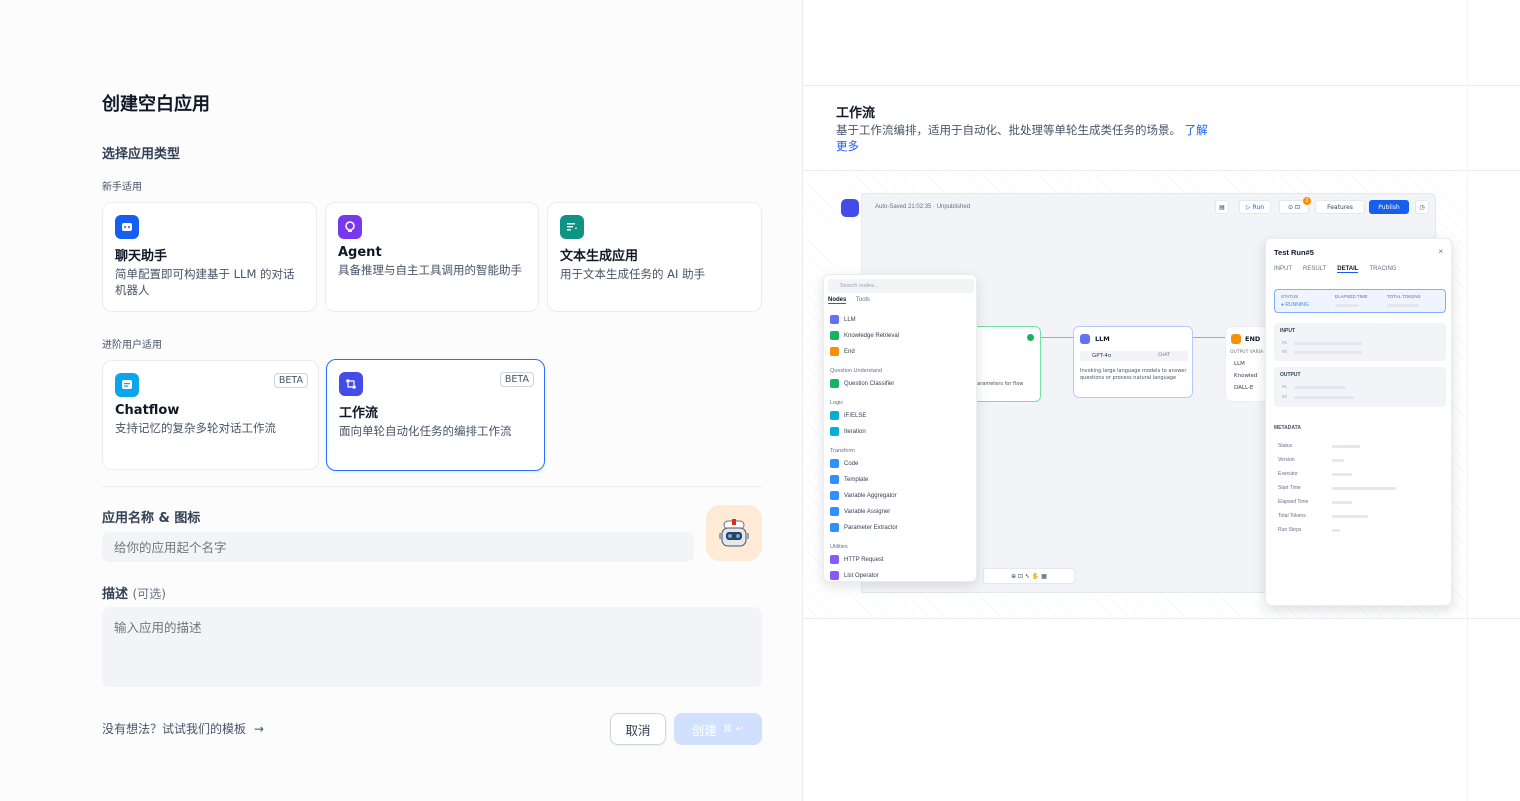 This screenshot has width=1520, height=801. What do you see at coordinates (432, 257) in the screenshot?
I see `app-type-card-agent: Agent 具备推理与自主工具调用的智能助手` at bounding box center [432, 257].